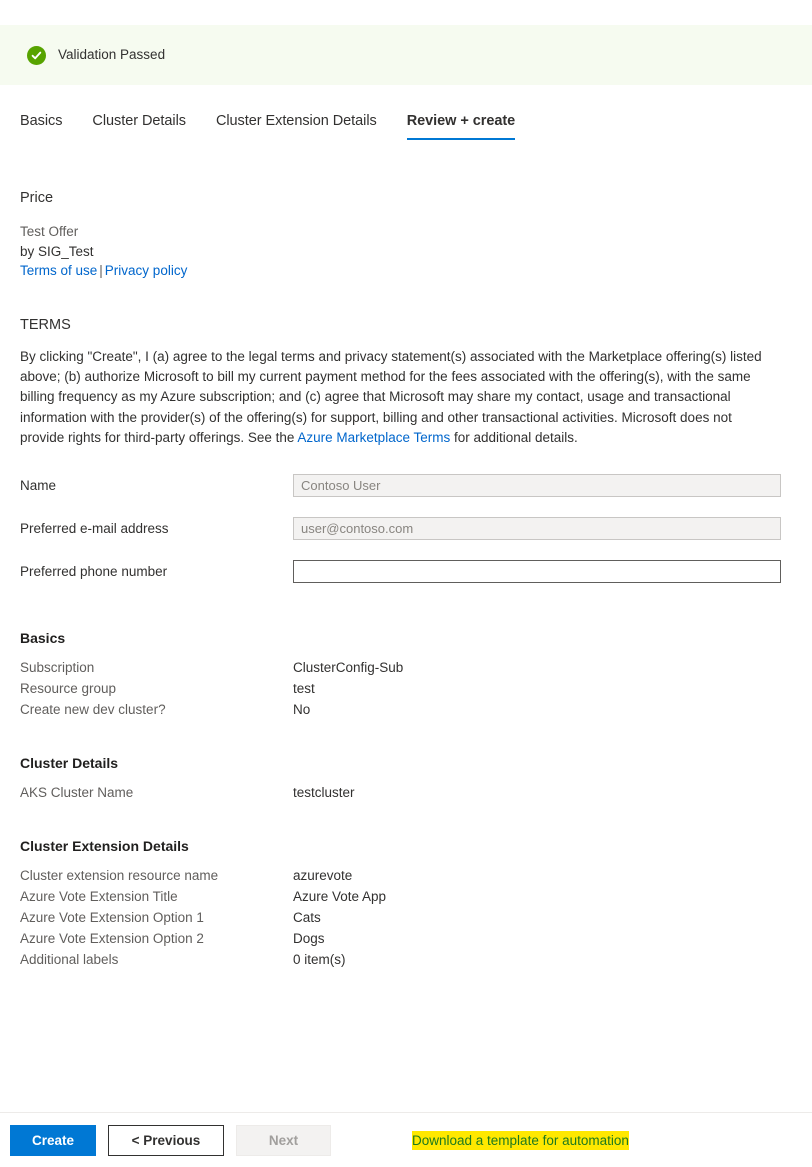  What do you see at coordinates (319, 960) in the screenshot?
I see `summary-value: 0 item(s)` at bounding box center [319, 960].